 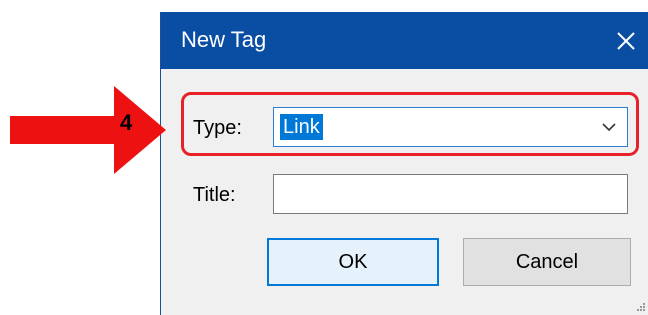 What do you see at coordinates (217, 128) in the screenshot?
I see `type-label: Type:` at bounding box center [217, 128].